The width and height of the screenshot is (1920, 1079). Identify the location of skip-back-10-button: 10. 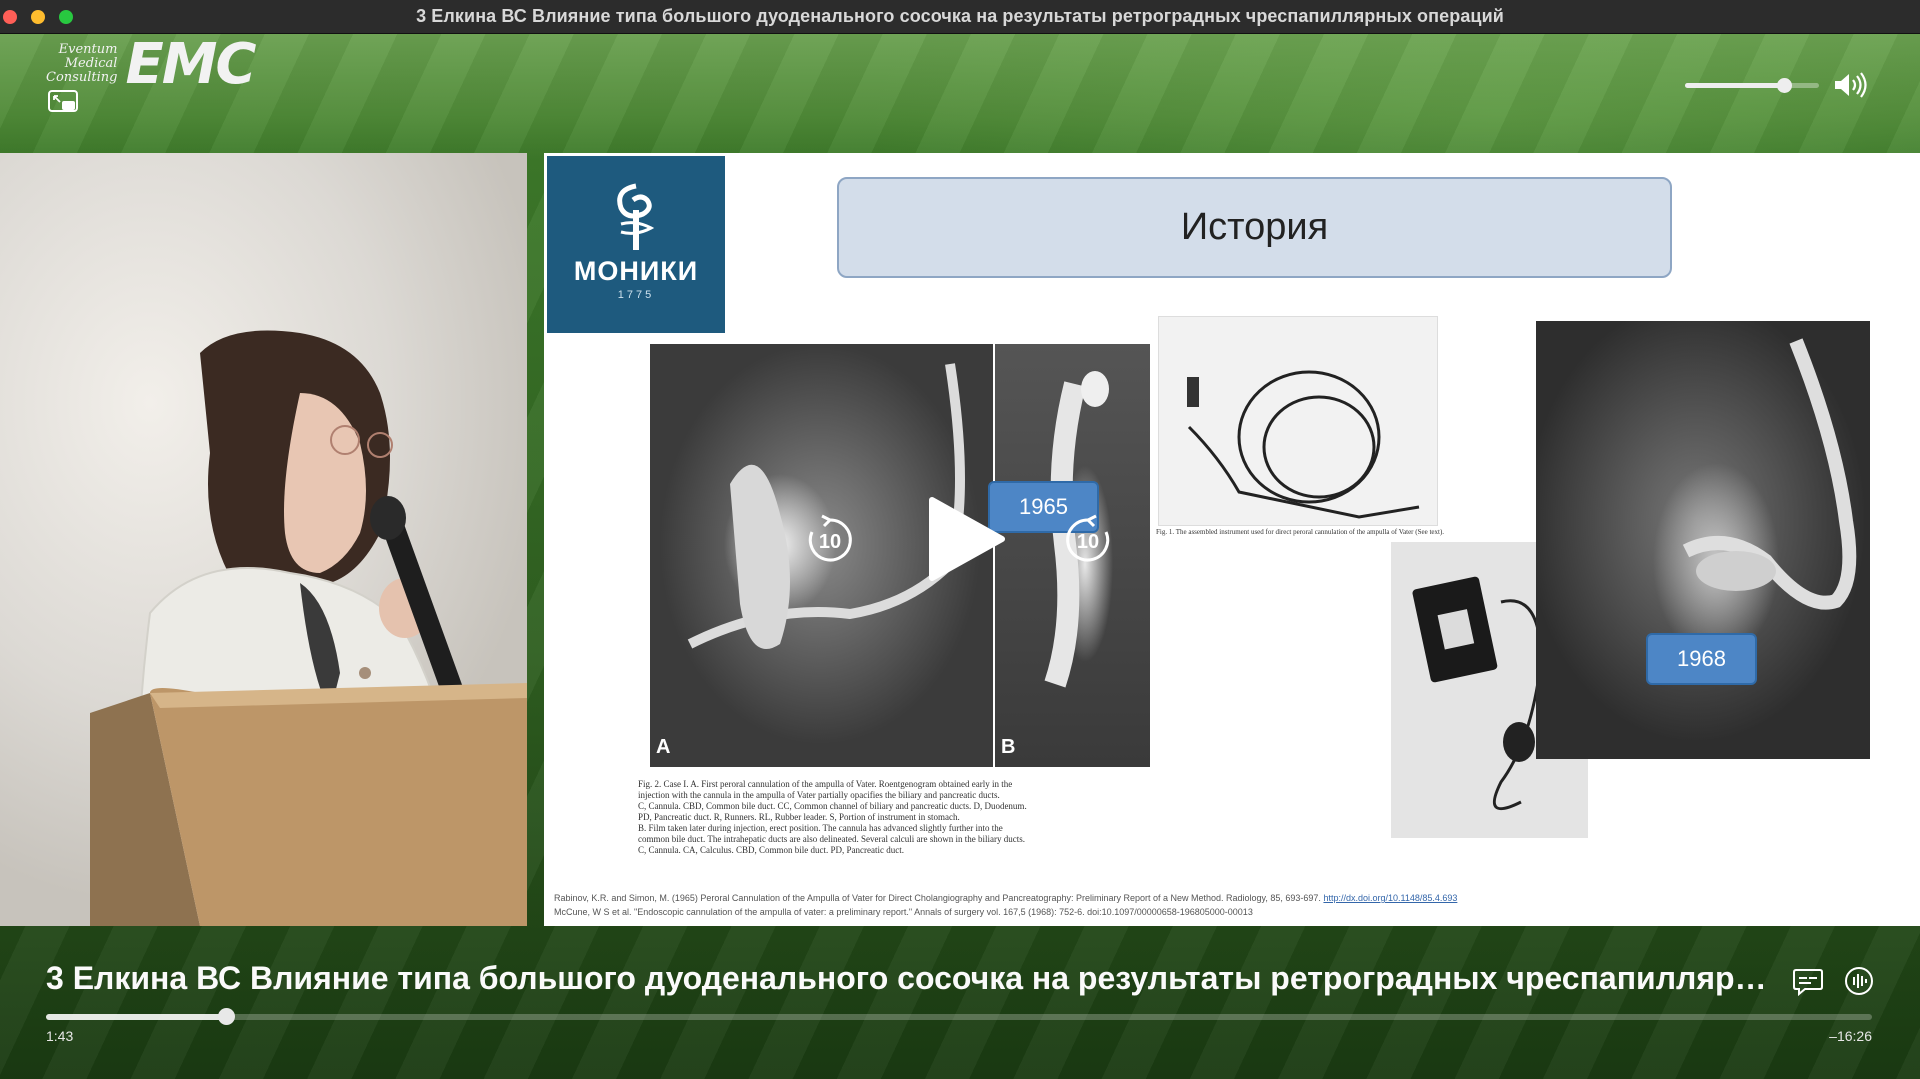
(830, 540).